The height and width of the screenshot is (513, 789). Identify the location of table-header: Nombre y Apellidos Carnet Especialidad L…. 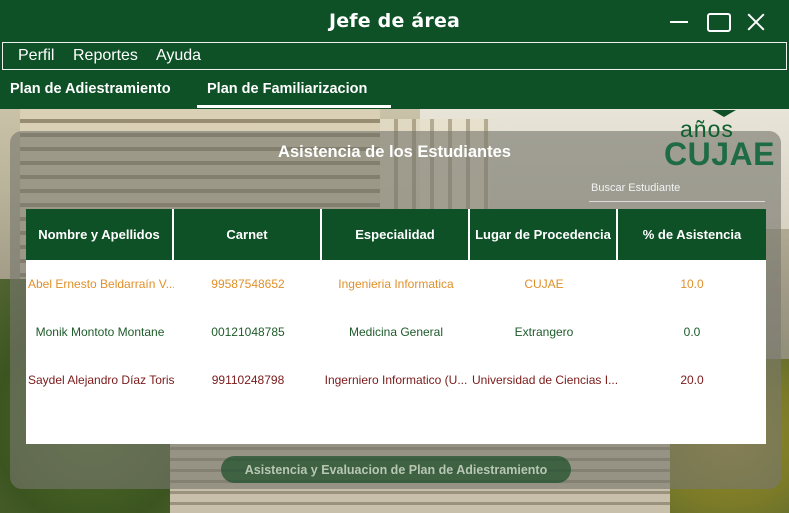
(396, 234).